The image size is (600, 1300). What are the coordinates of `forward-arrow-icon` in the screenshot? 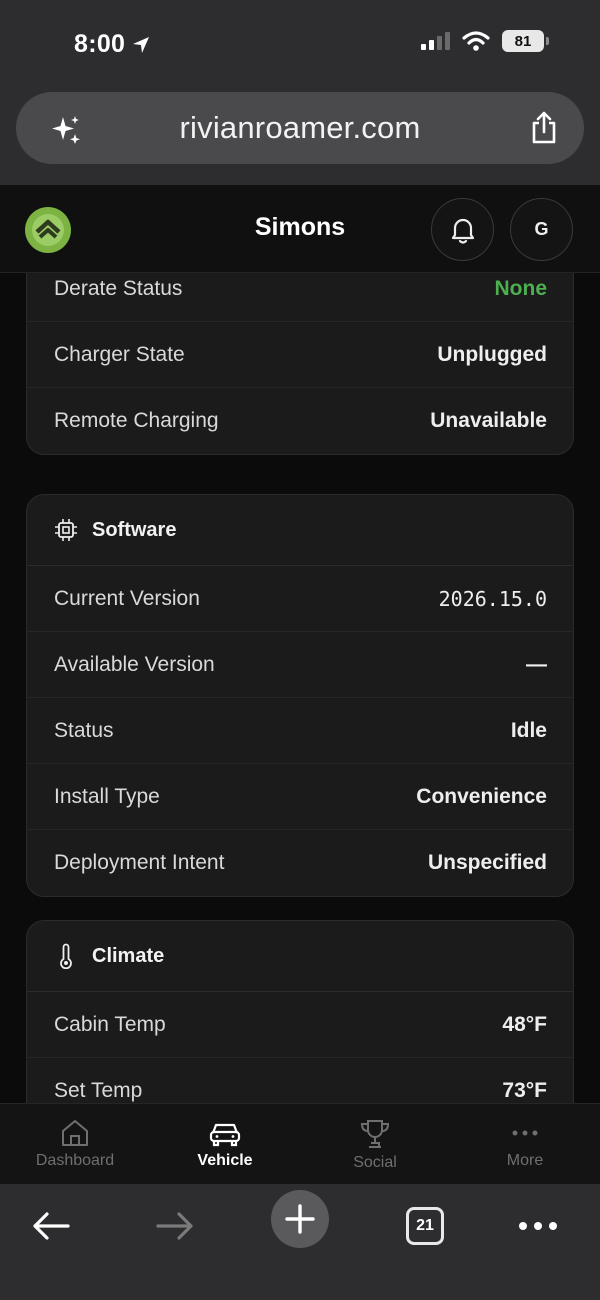 It's located at (174, 1226).